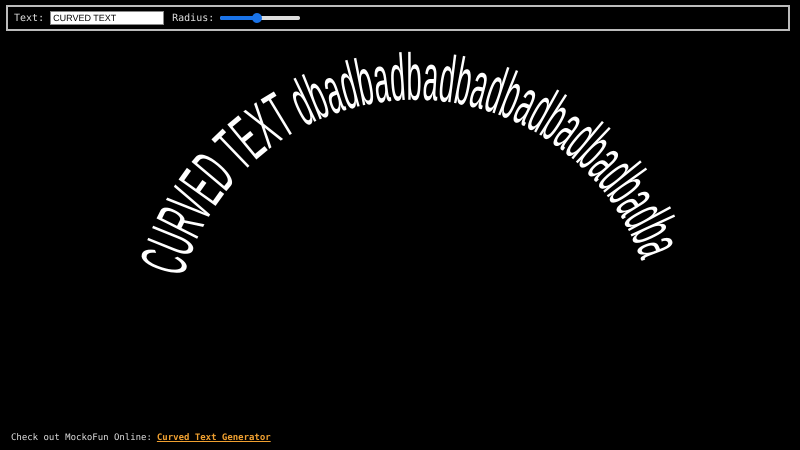  What do you see at coordinates (29, 18) in the screenshot?
I see `text-label: Text:` at bounding box center [29, 18].